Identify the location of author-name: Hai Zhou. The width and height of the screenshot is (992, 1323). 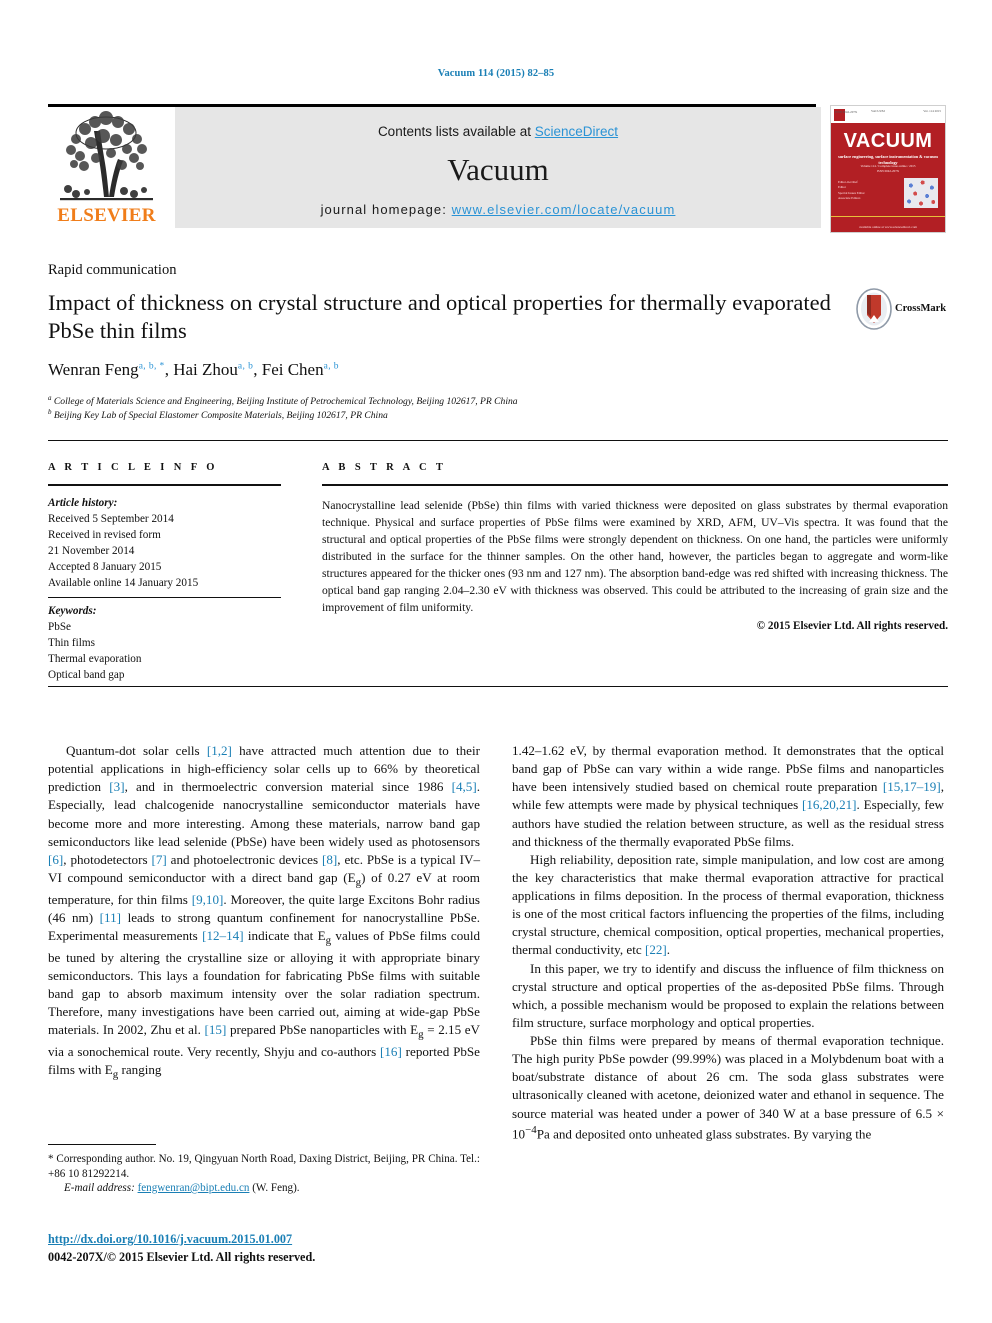
(205, 369).